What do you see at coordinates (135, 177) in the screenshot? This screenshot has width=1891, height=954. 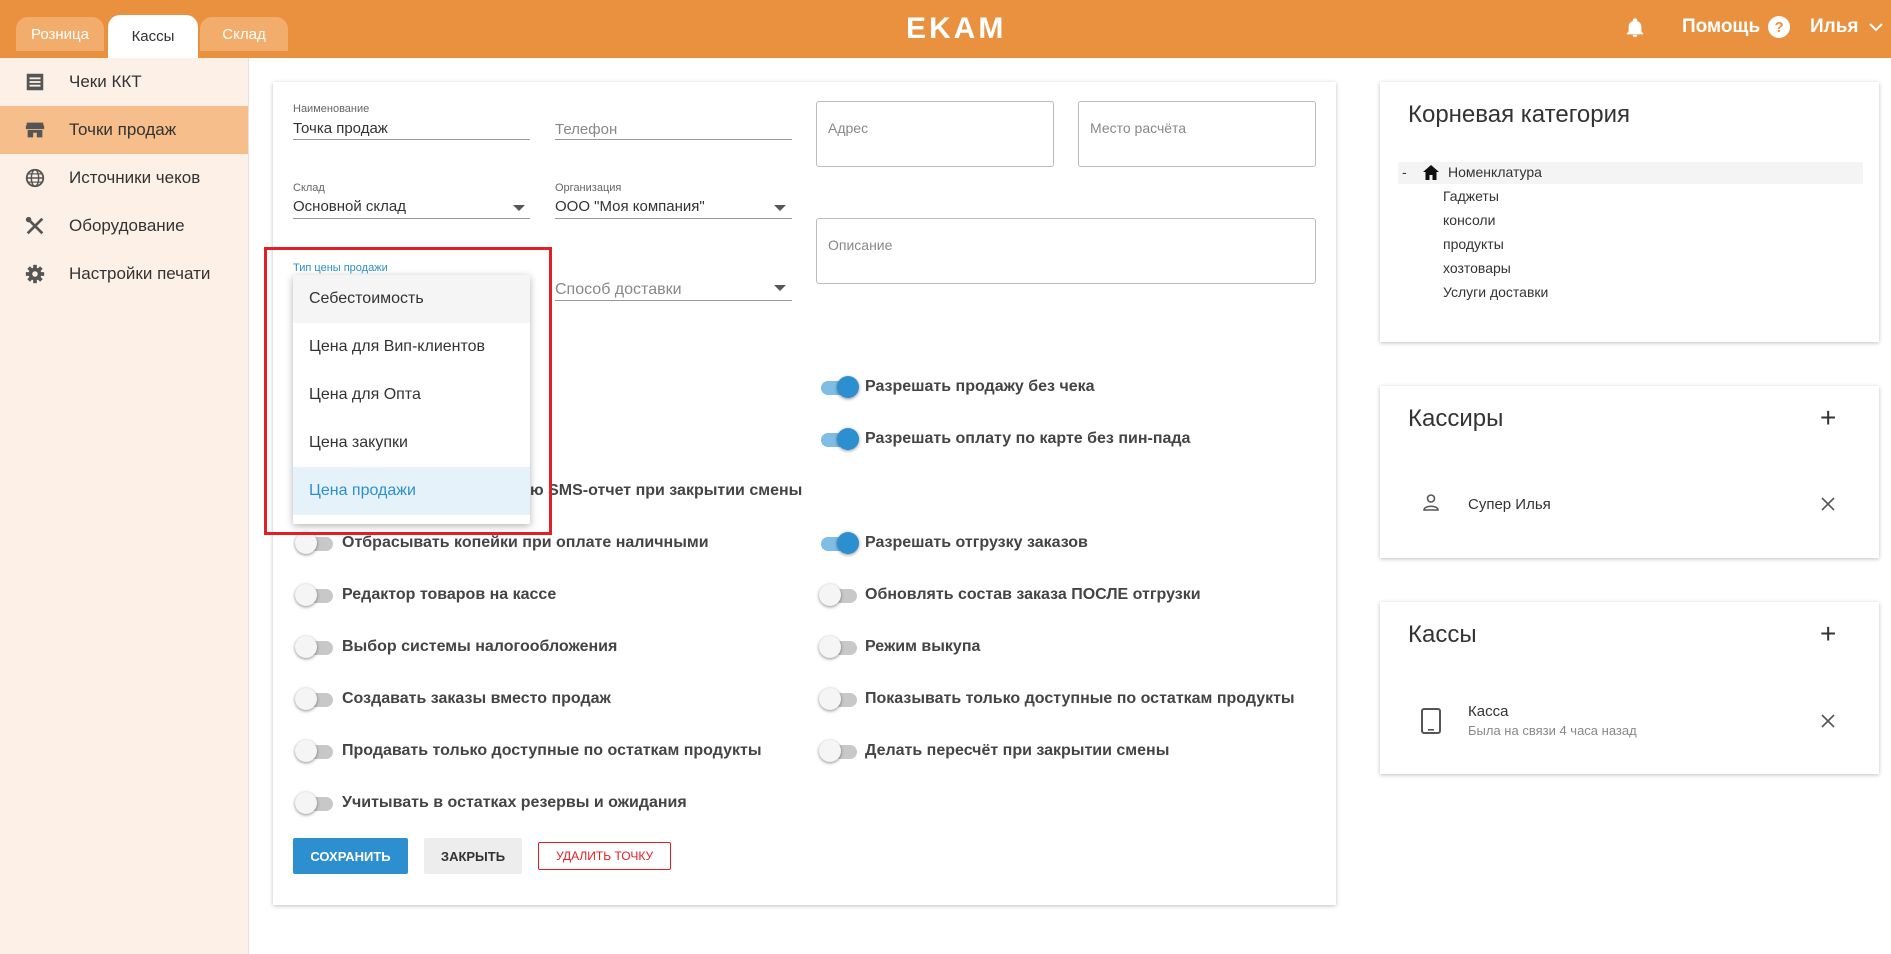 I see `sidebar-item-label: Источники чеков` at bounding box center [135, 177].